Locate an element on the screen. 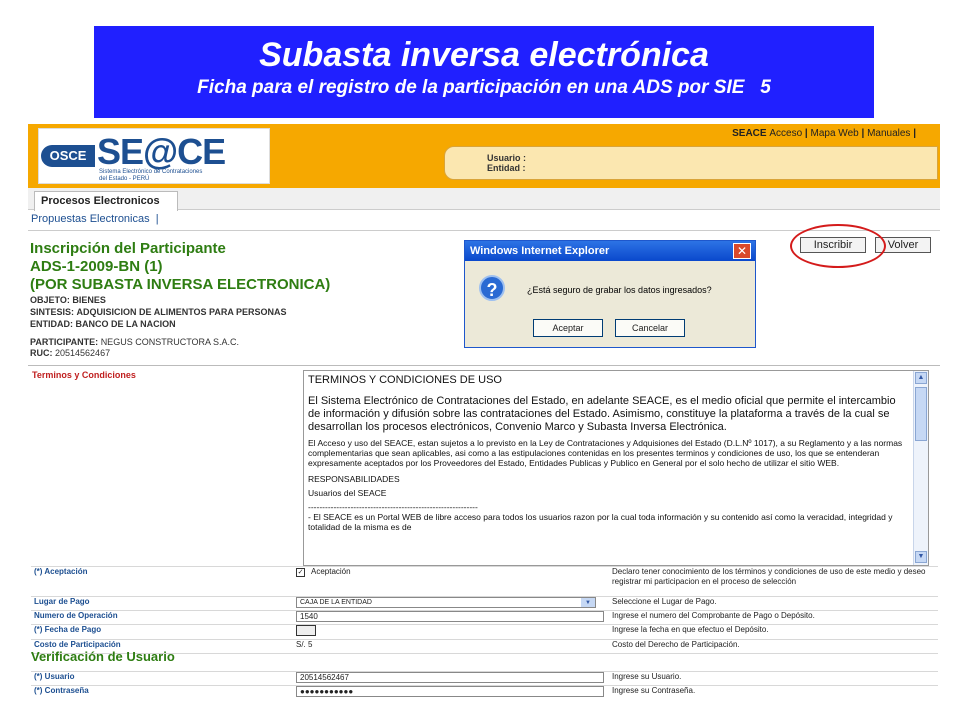 The image size is (960, 720). operacion-input: 1540 is located at coordinates (450, 616).